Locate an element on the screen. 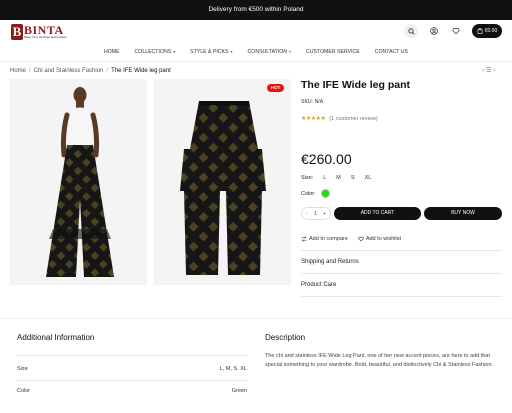 The image size is (512, 413). product-title: The IFE Wide leg pant is located at coordinates (355, 85).